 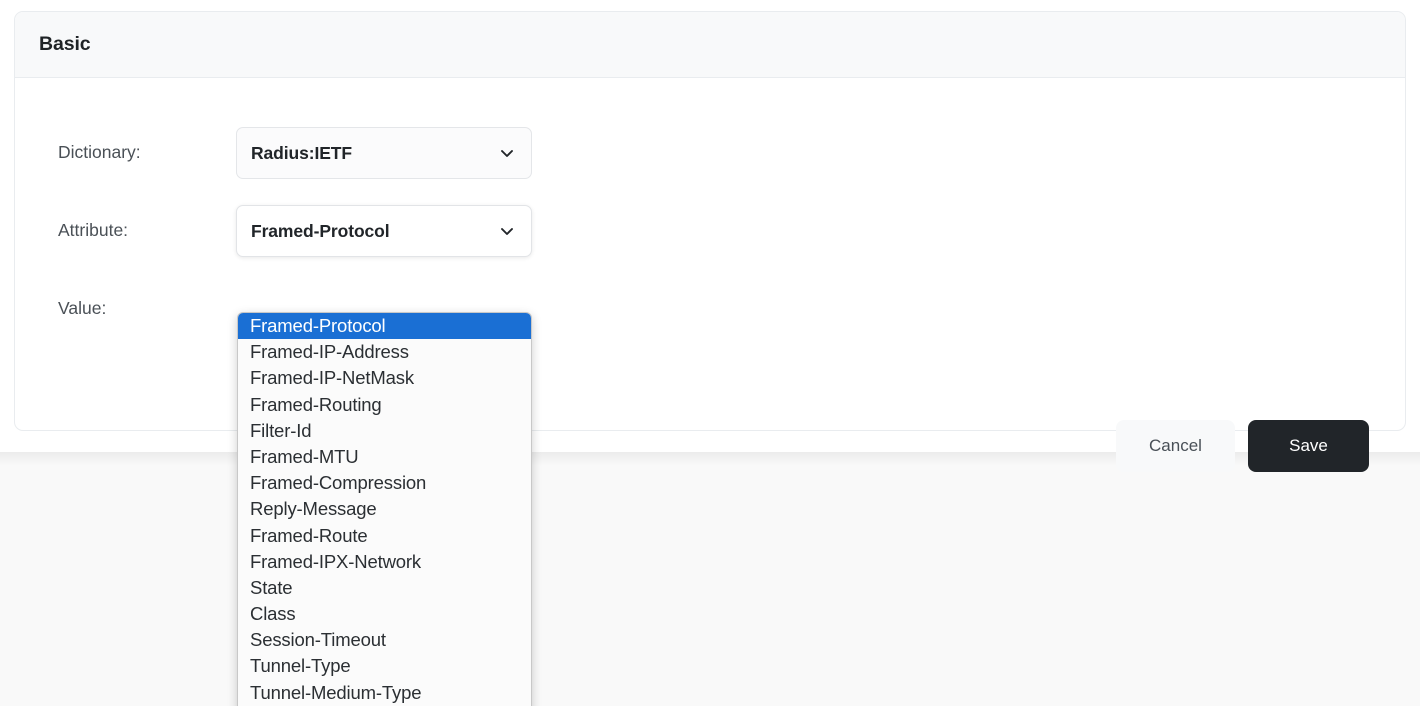 What do you see at coordinates (99, 152) in the screenshot?
I see `dictionary-label: Dictionary:` at bounding box center [99, 152].